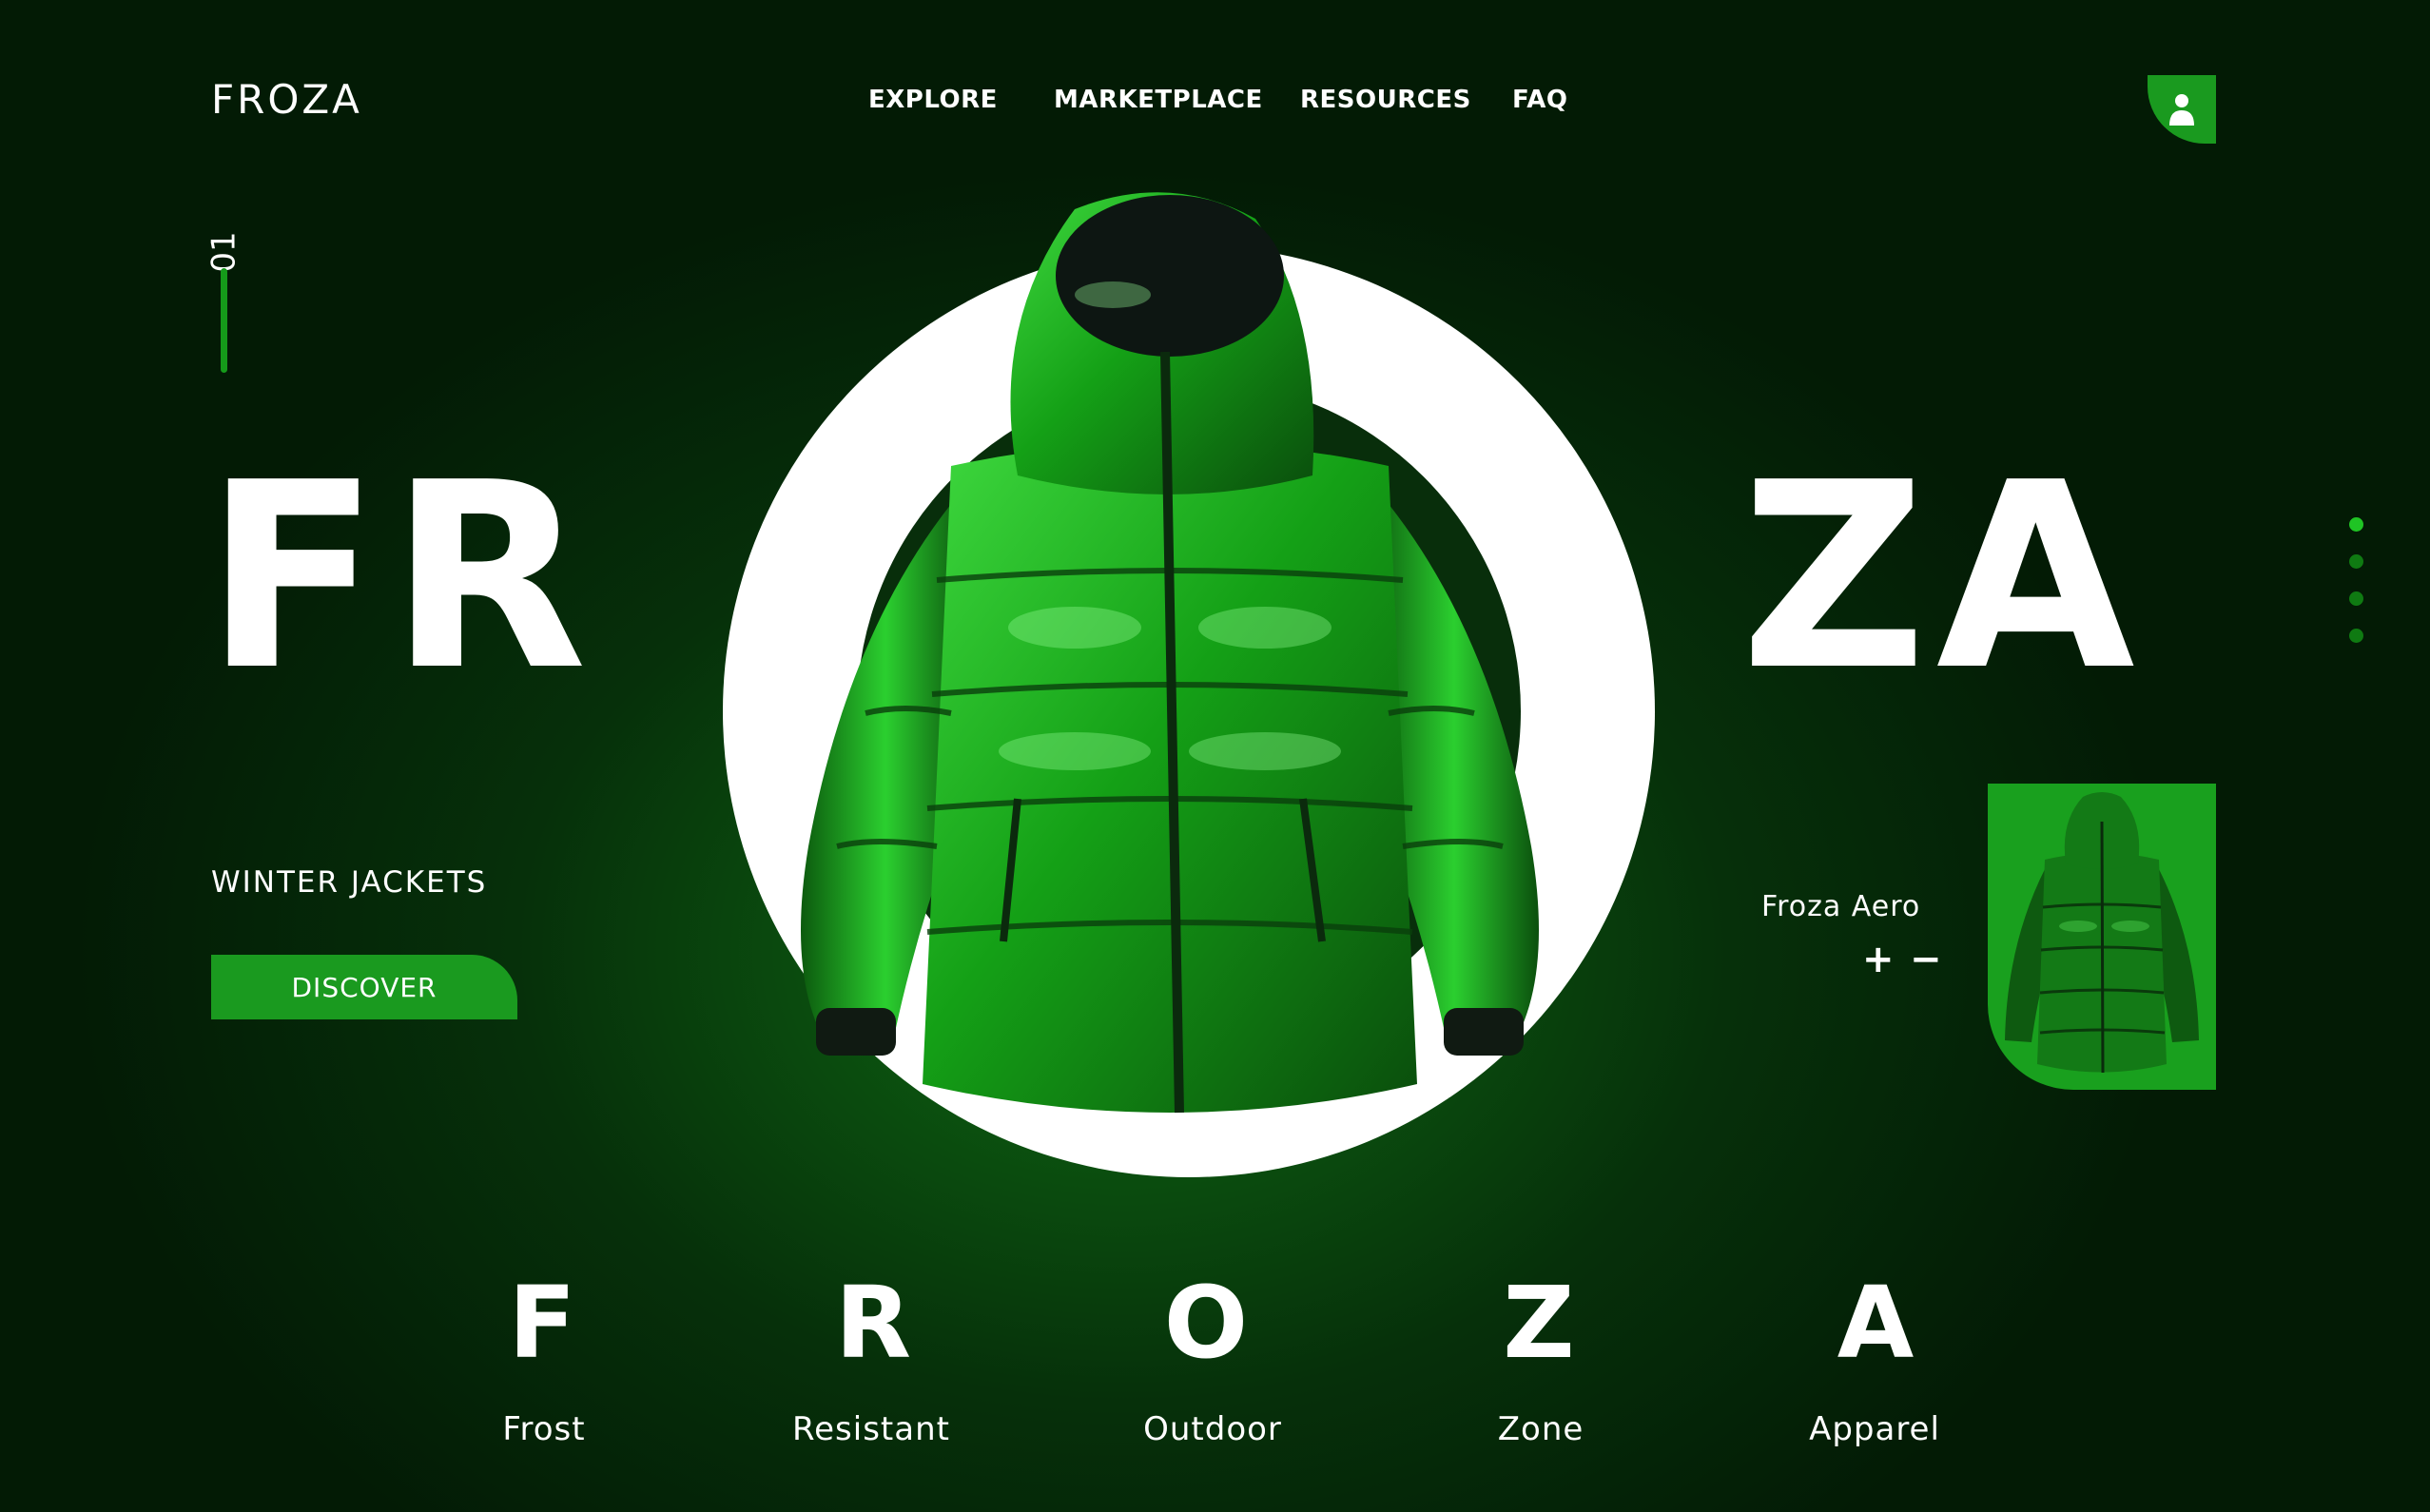 The height and width of the screenshot is (1512, 2430). Describe the element at coordinates (349, 883) in the screenshot. I see `hero-subtitle: WINTER JACKETS` at that location.